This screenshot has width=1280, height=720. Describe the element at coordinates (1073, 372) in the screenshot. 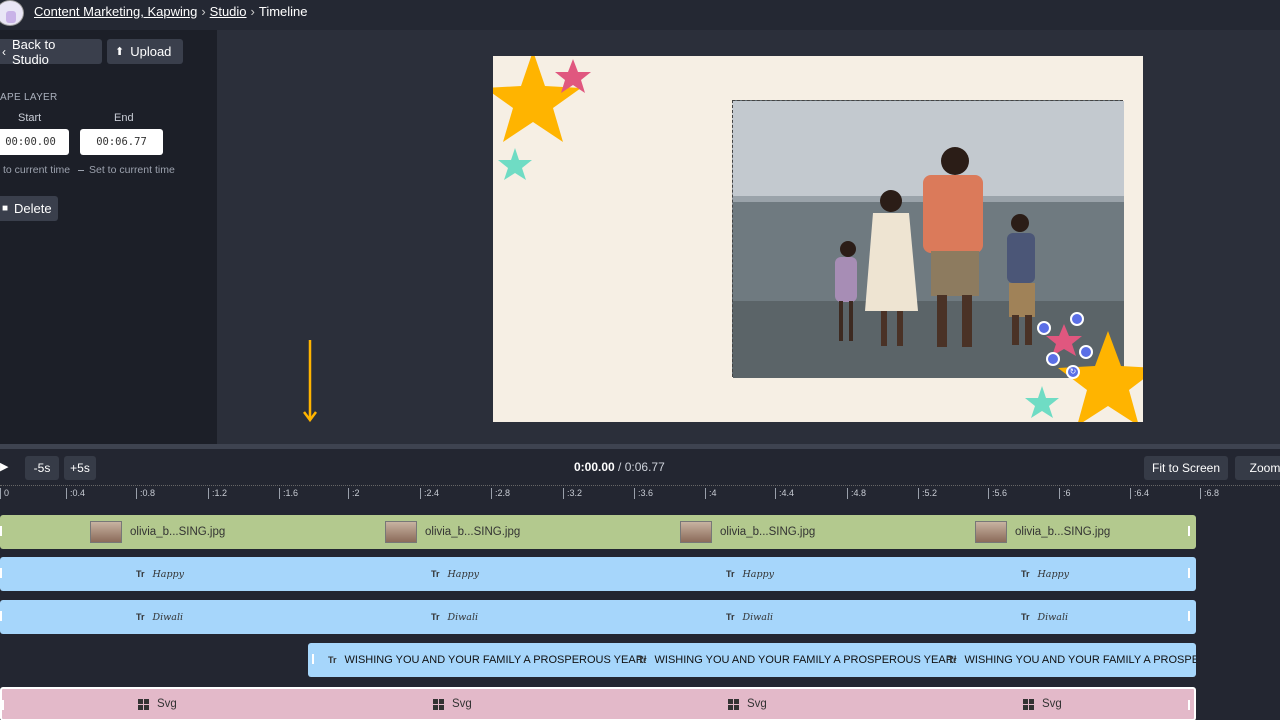

I see `rotate-handle-icon: ↻` at that location.